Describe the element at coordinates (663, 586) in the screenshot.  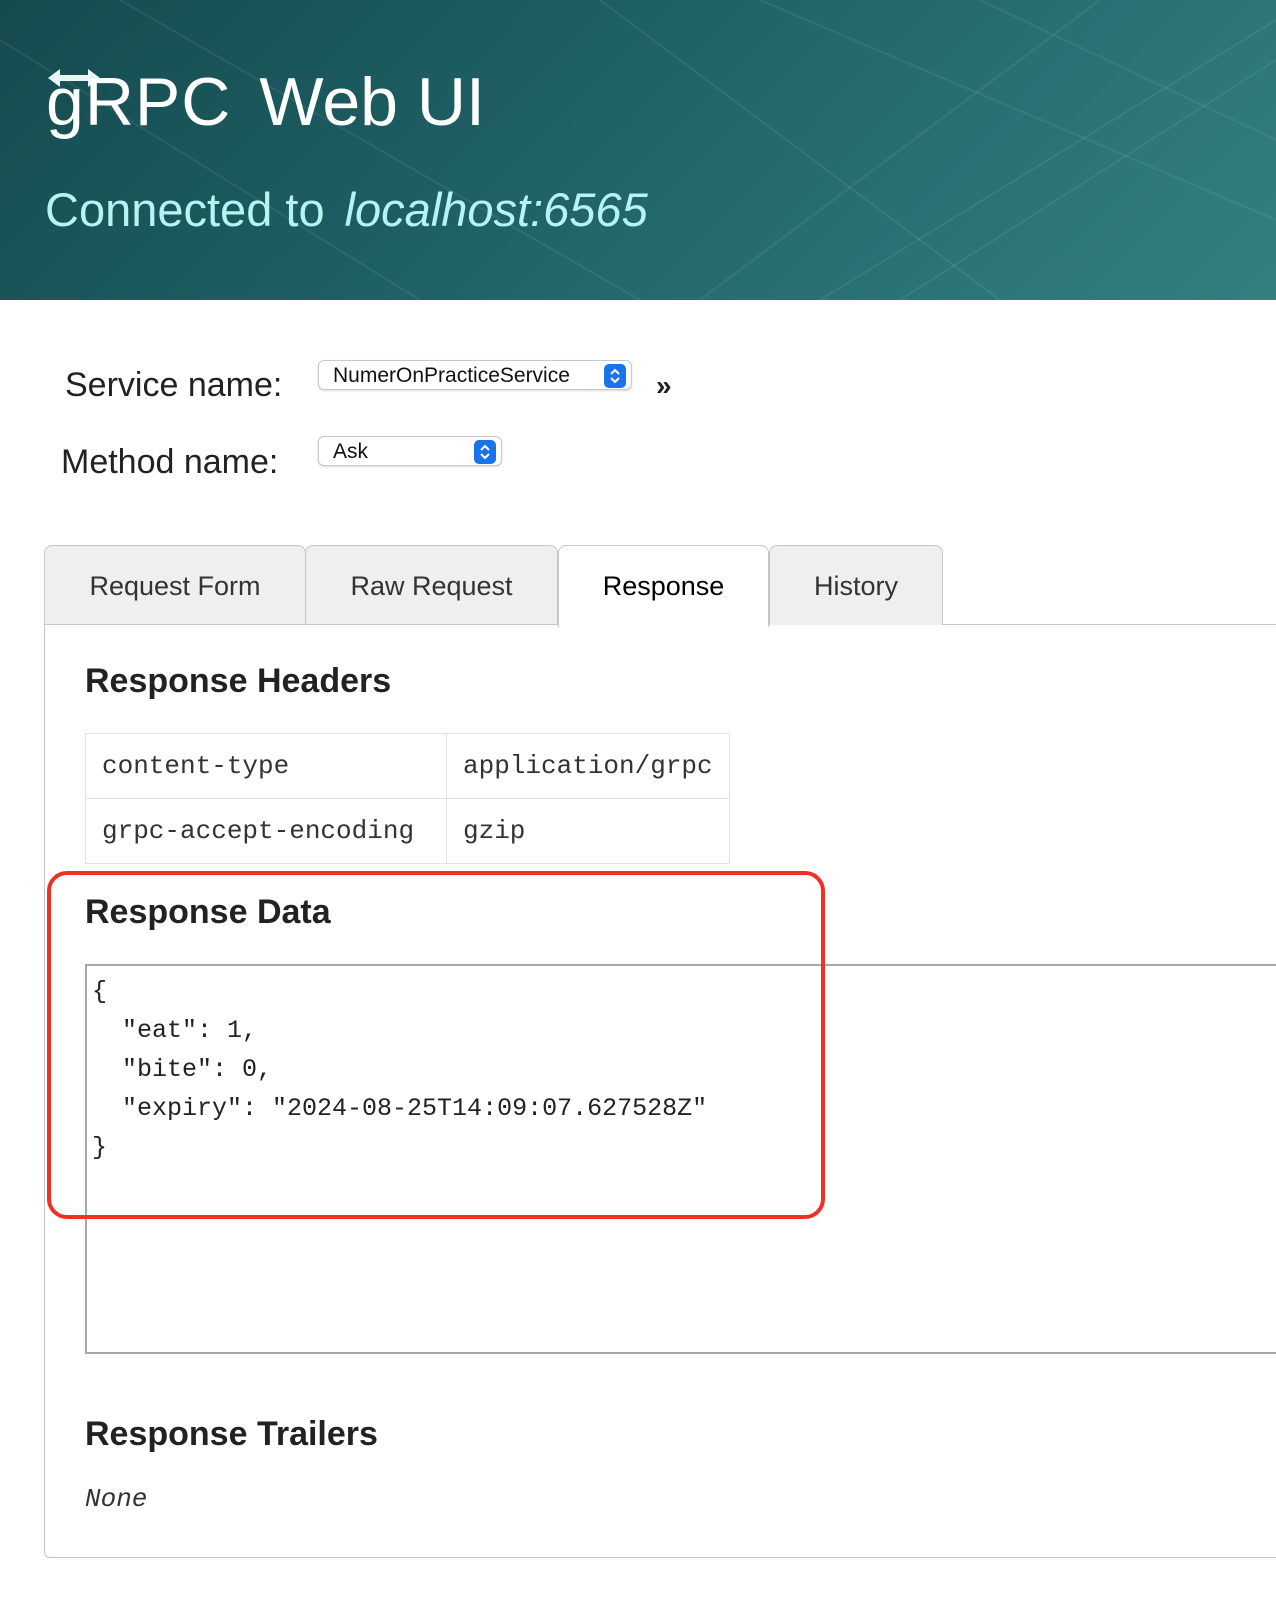
I see `tab-response: Response` at that location.